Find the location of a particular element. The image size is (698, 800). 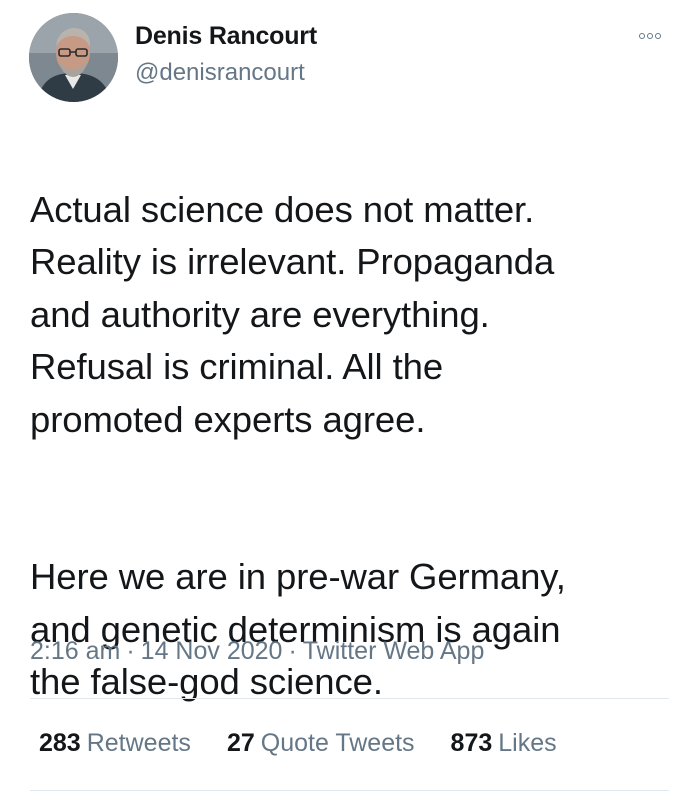

tweet-metadata: 2:16 am · 14 Nov 2020 · Twitter Web App is located at coordinates (257, 651).